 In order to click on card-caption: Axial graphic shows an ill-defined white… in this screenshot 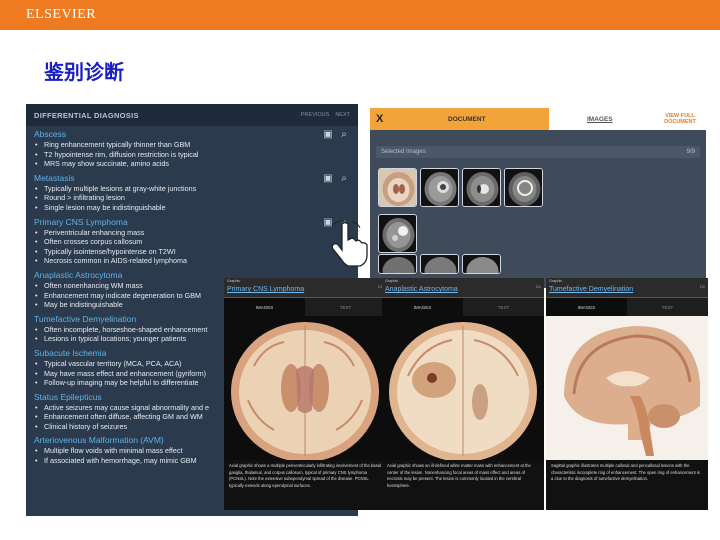, I will do `click(459, 475)`.